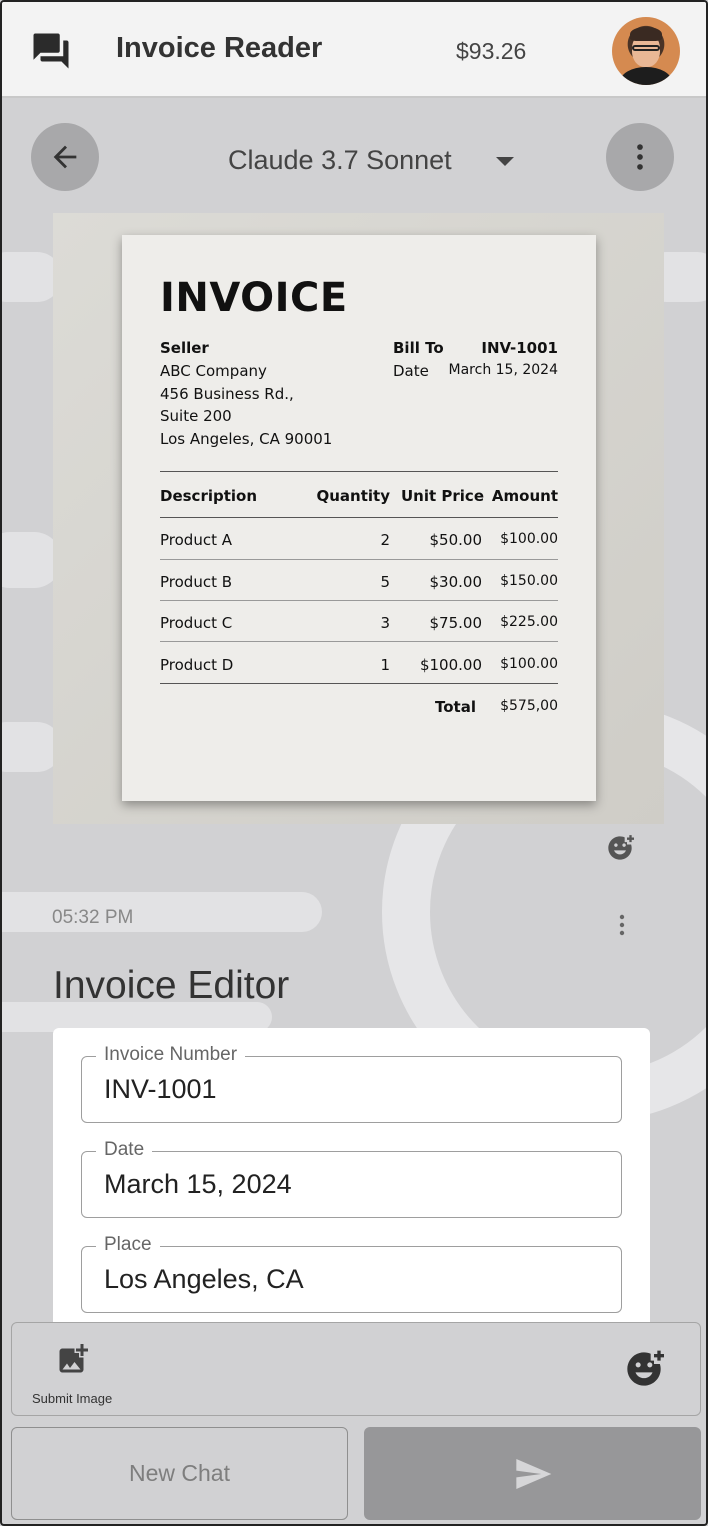 This screenshot has height=1526, width=708. Describe the element at coordinates (198, 1184) in the screenshot. I see `field-value: March 15, 2024` at that location.